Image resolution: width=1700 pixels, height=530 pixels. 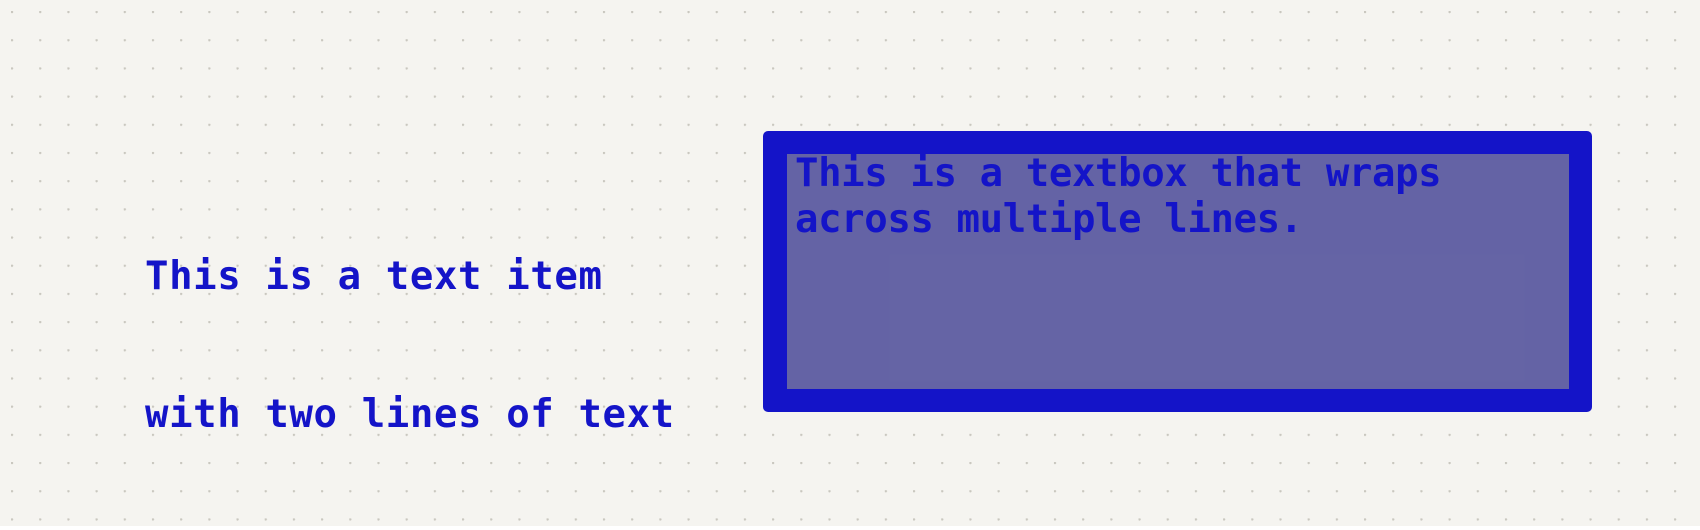 What do you see at coordinates (374, 276) in the screenshot?
I see `text-item-line-1: This is a text item` at bounding box center [374, 276].